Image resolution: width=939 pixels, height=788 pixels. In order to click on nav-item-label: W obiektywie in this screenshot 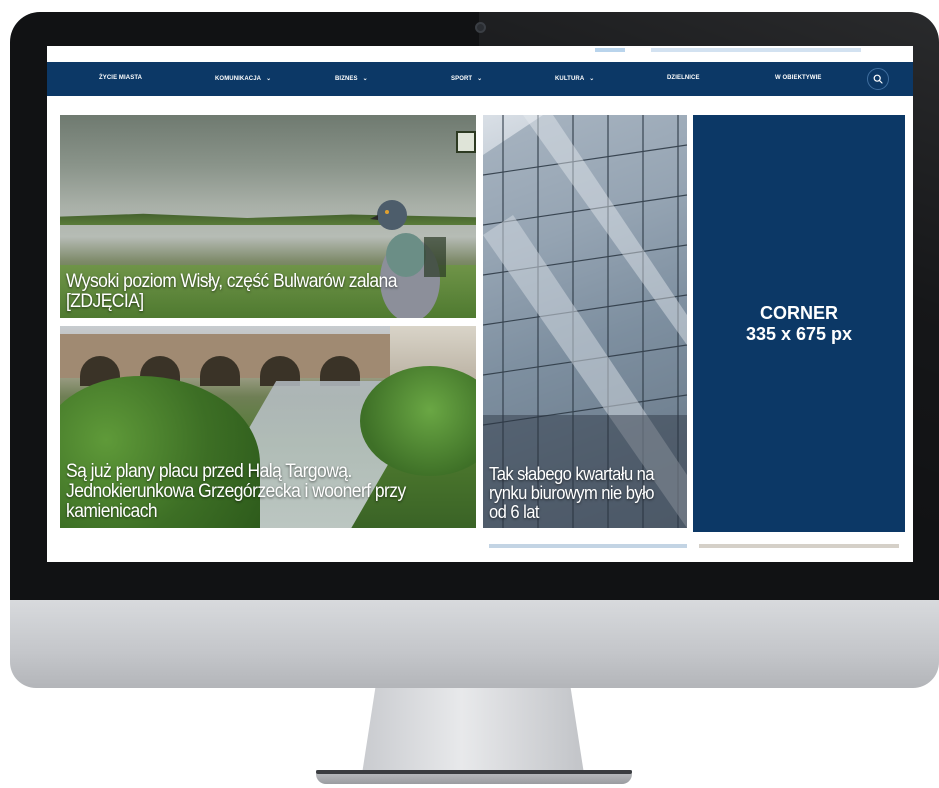, I will do `click(798, 78)`.